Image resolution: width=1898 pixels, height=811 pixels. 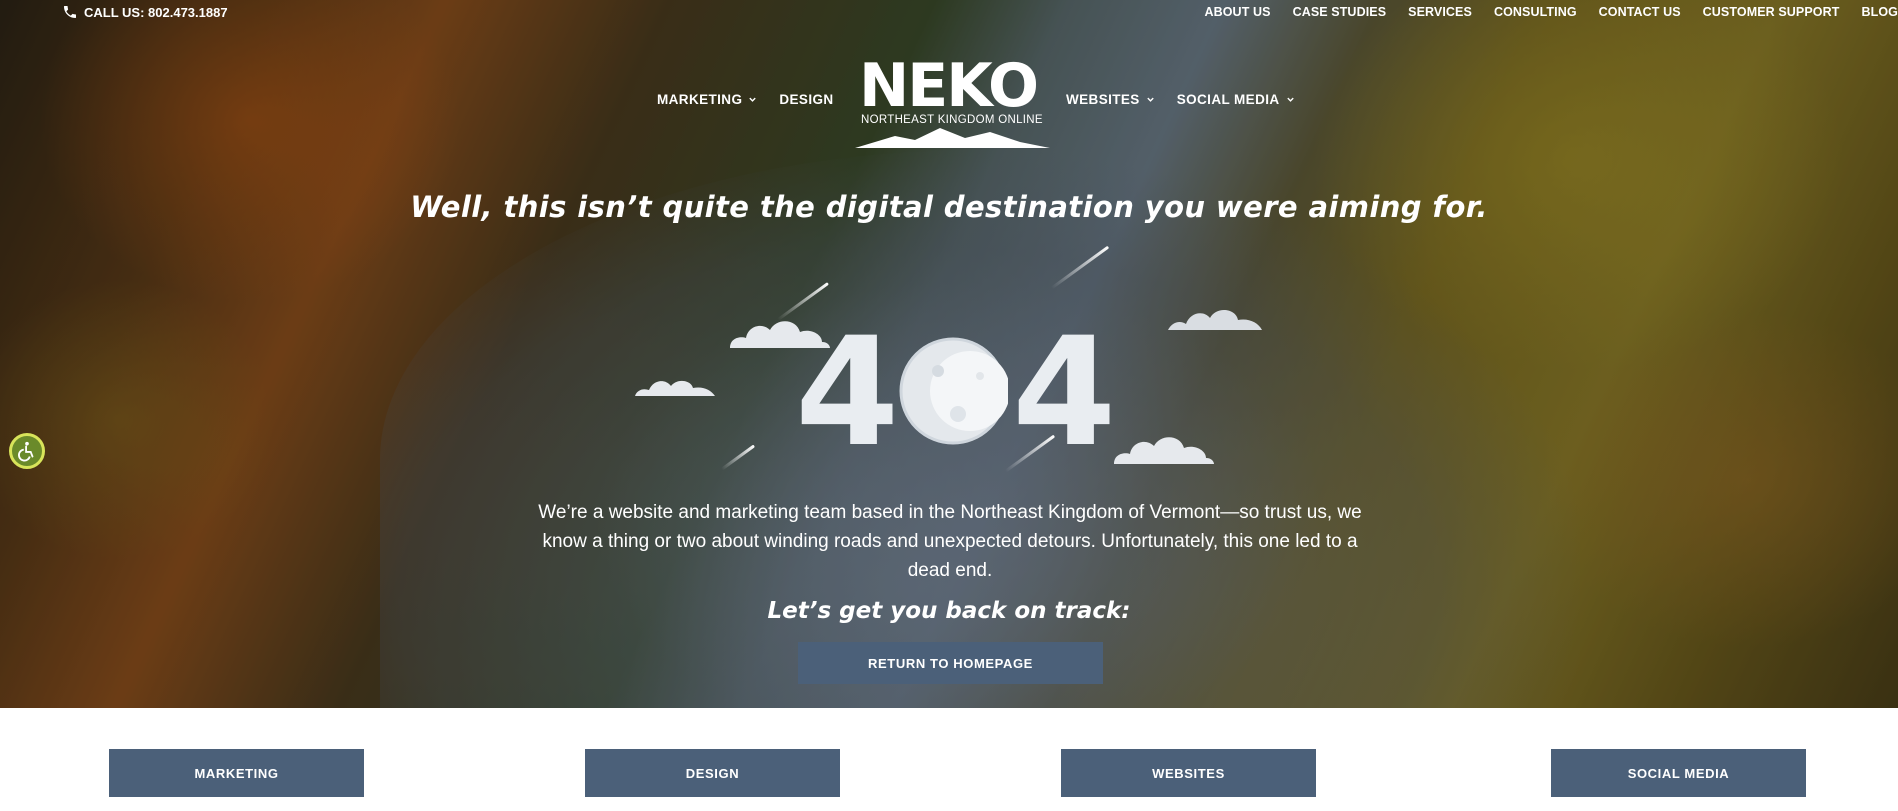 I want to click on main-nav-design-label: DESIGN, so click(x=806, y=99).